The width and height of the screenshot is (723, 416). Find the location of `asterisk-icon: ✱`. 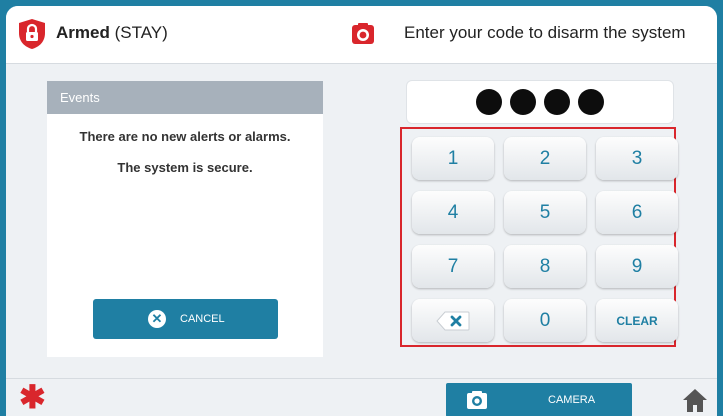

asterisk-icon: ✱ is located at coordinates (32, 397).